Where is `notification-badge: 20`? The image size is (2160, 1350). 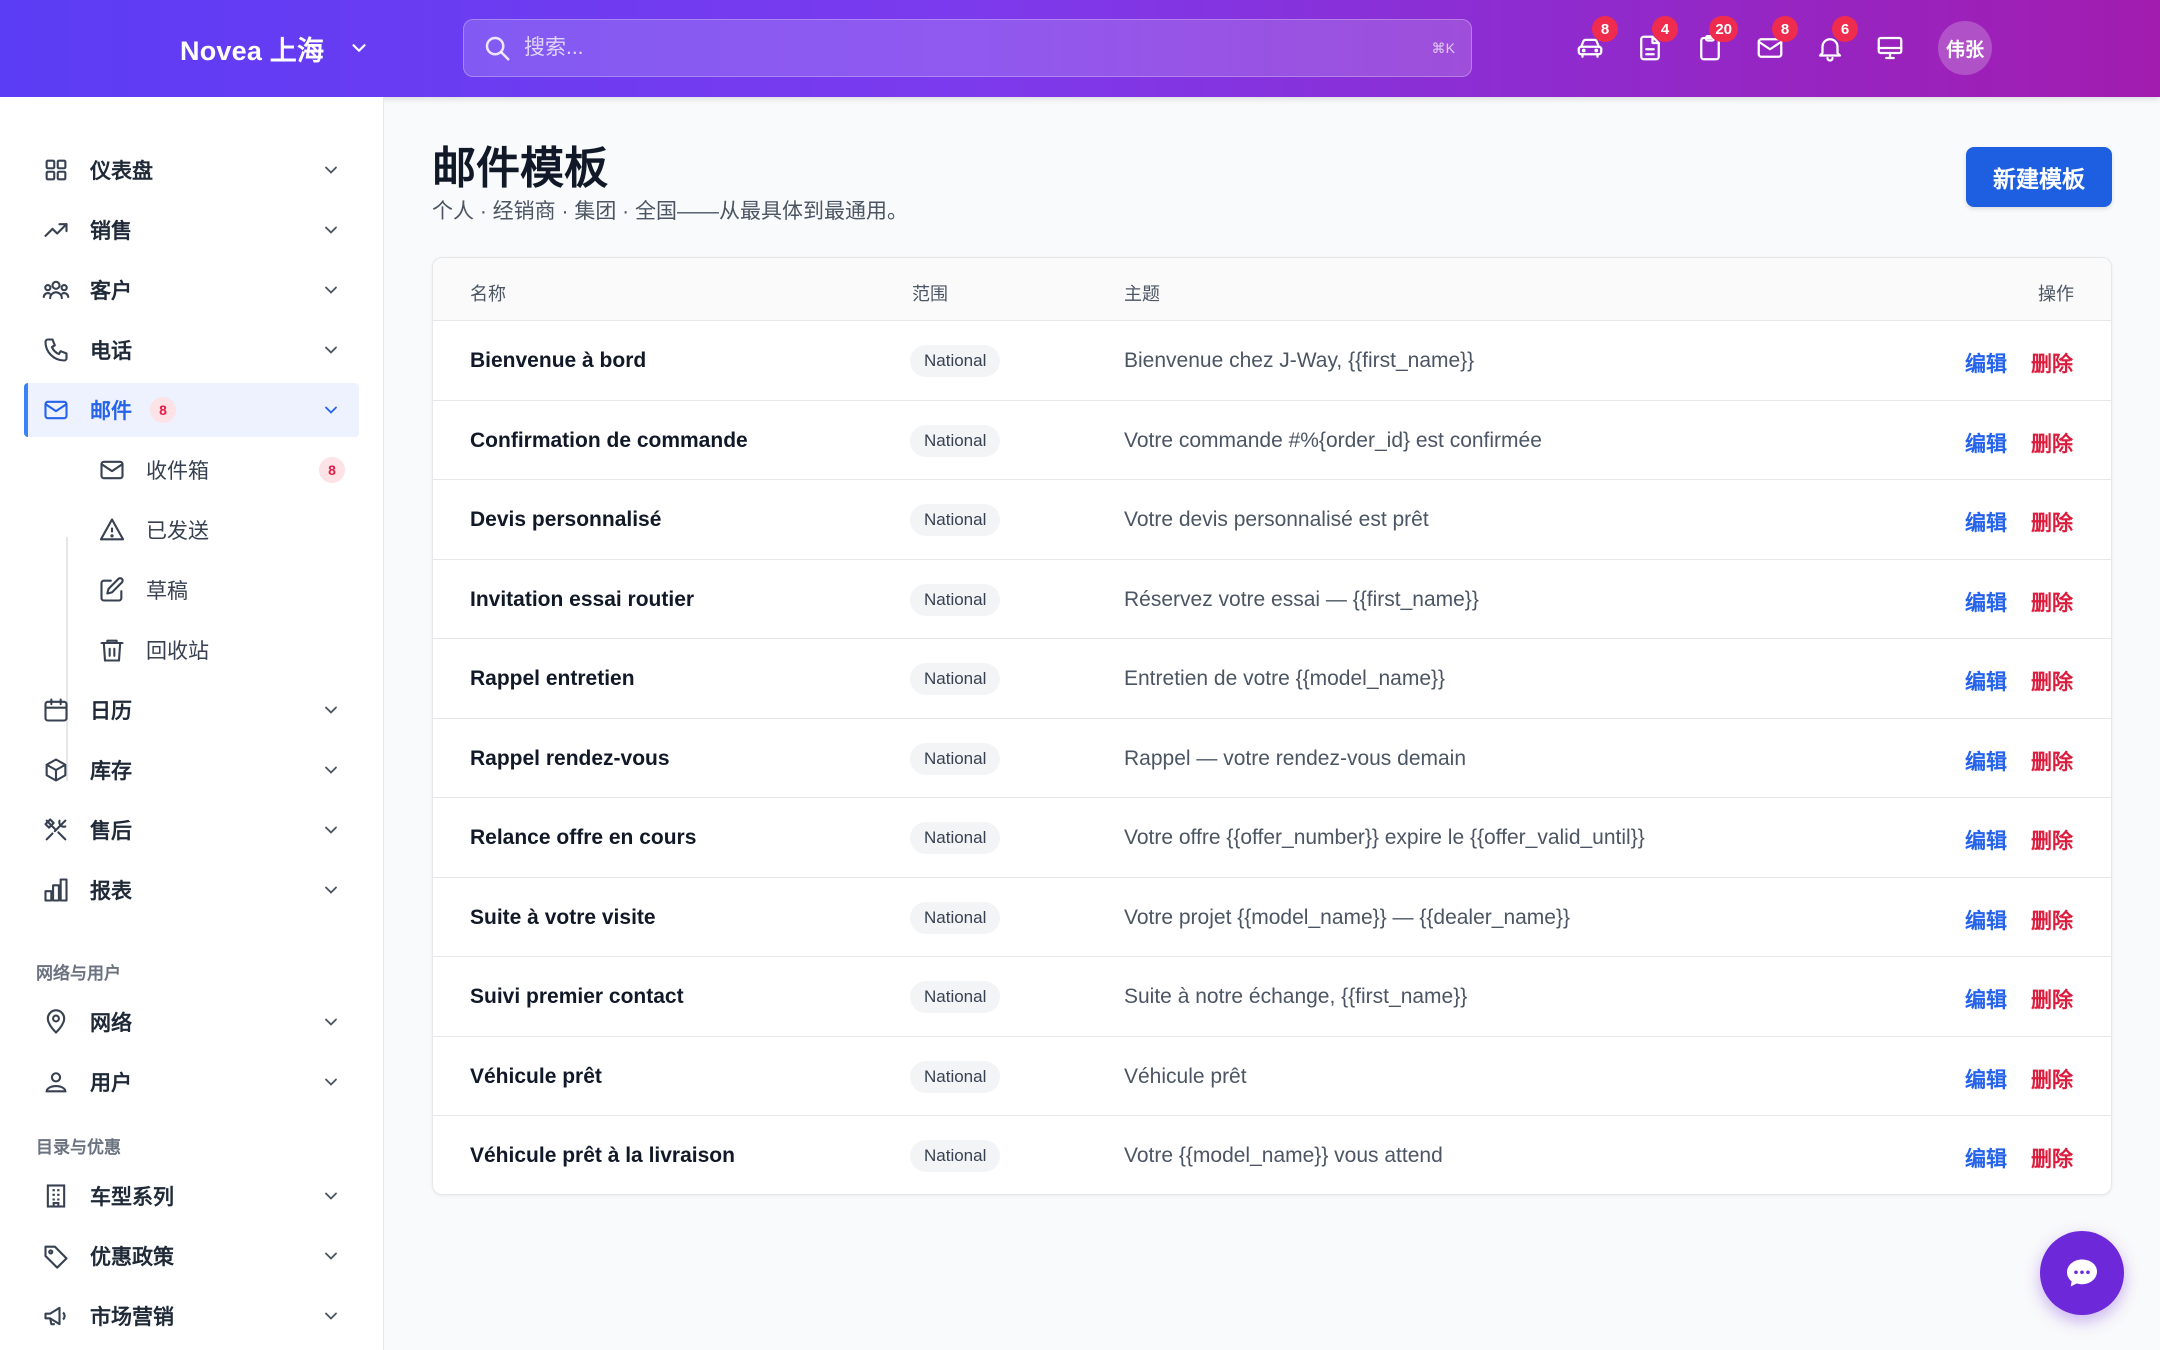
notification-badge: 20 is located at coordinates (1723, 29).